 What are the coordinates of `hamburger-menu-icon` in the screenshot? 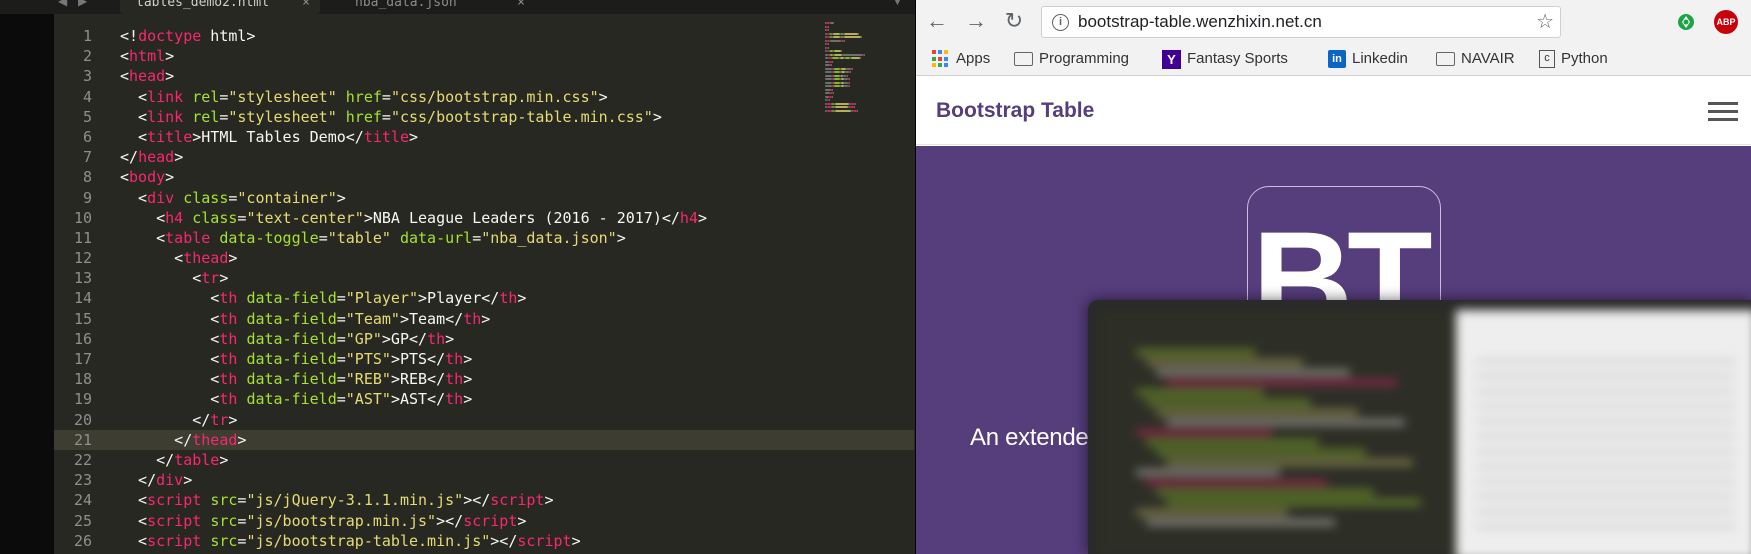 It's located at (1723, 112).